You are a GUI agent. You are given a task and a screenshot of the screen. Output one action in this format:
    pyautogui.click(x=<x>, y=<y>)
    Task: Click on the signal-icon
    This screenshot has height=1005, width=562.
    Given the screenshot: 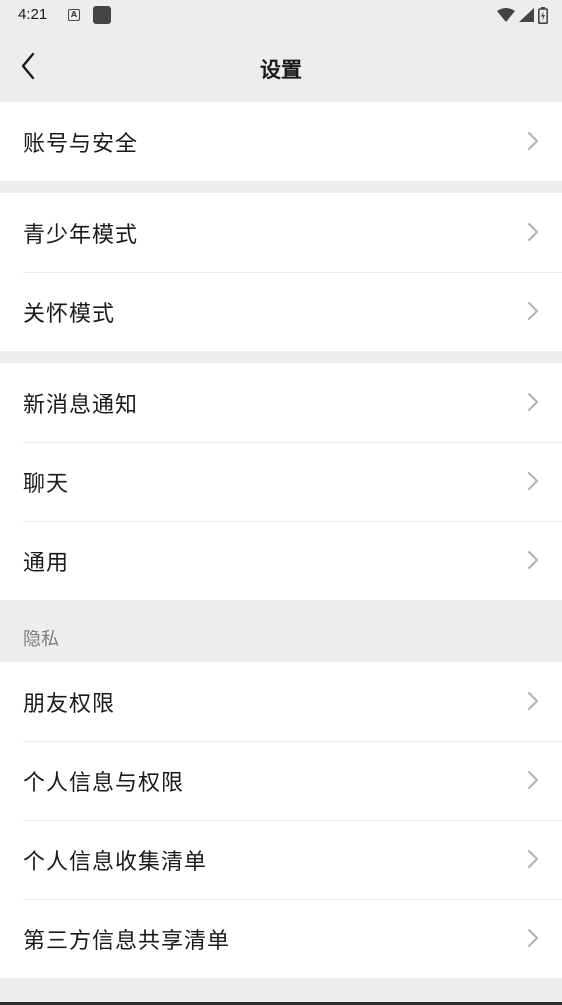 What is the action you would take?
    pyautogui.click(x=526, y=15)
    